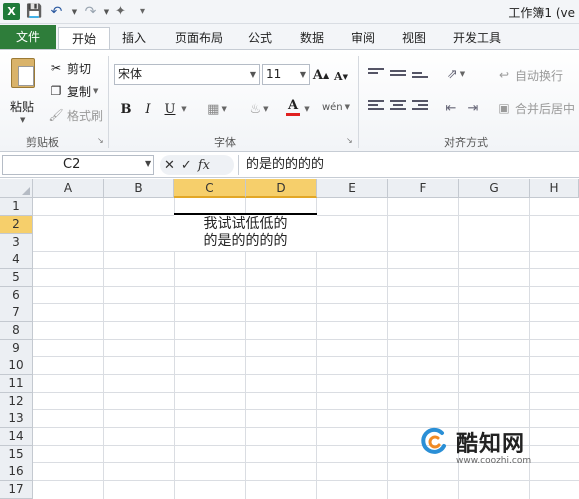  Describe the element at coordinates (312, 38) in the screenshot. I see `tab-data: 数据` at that location.